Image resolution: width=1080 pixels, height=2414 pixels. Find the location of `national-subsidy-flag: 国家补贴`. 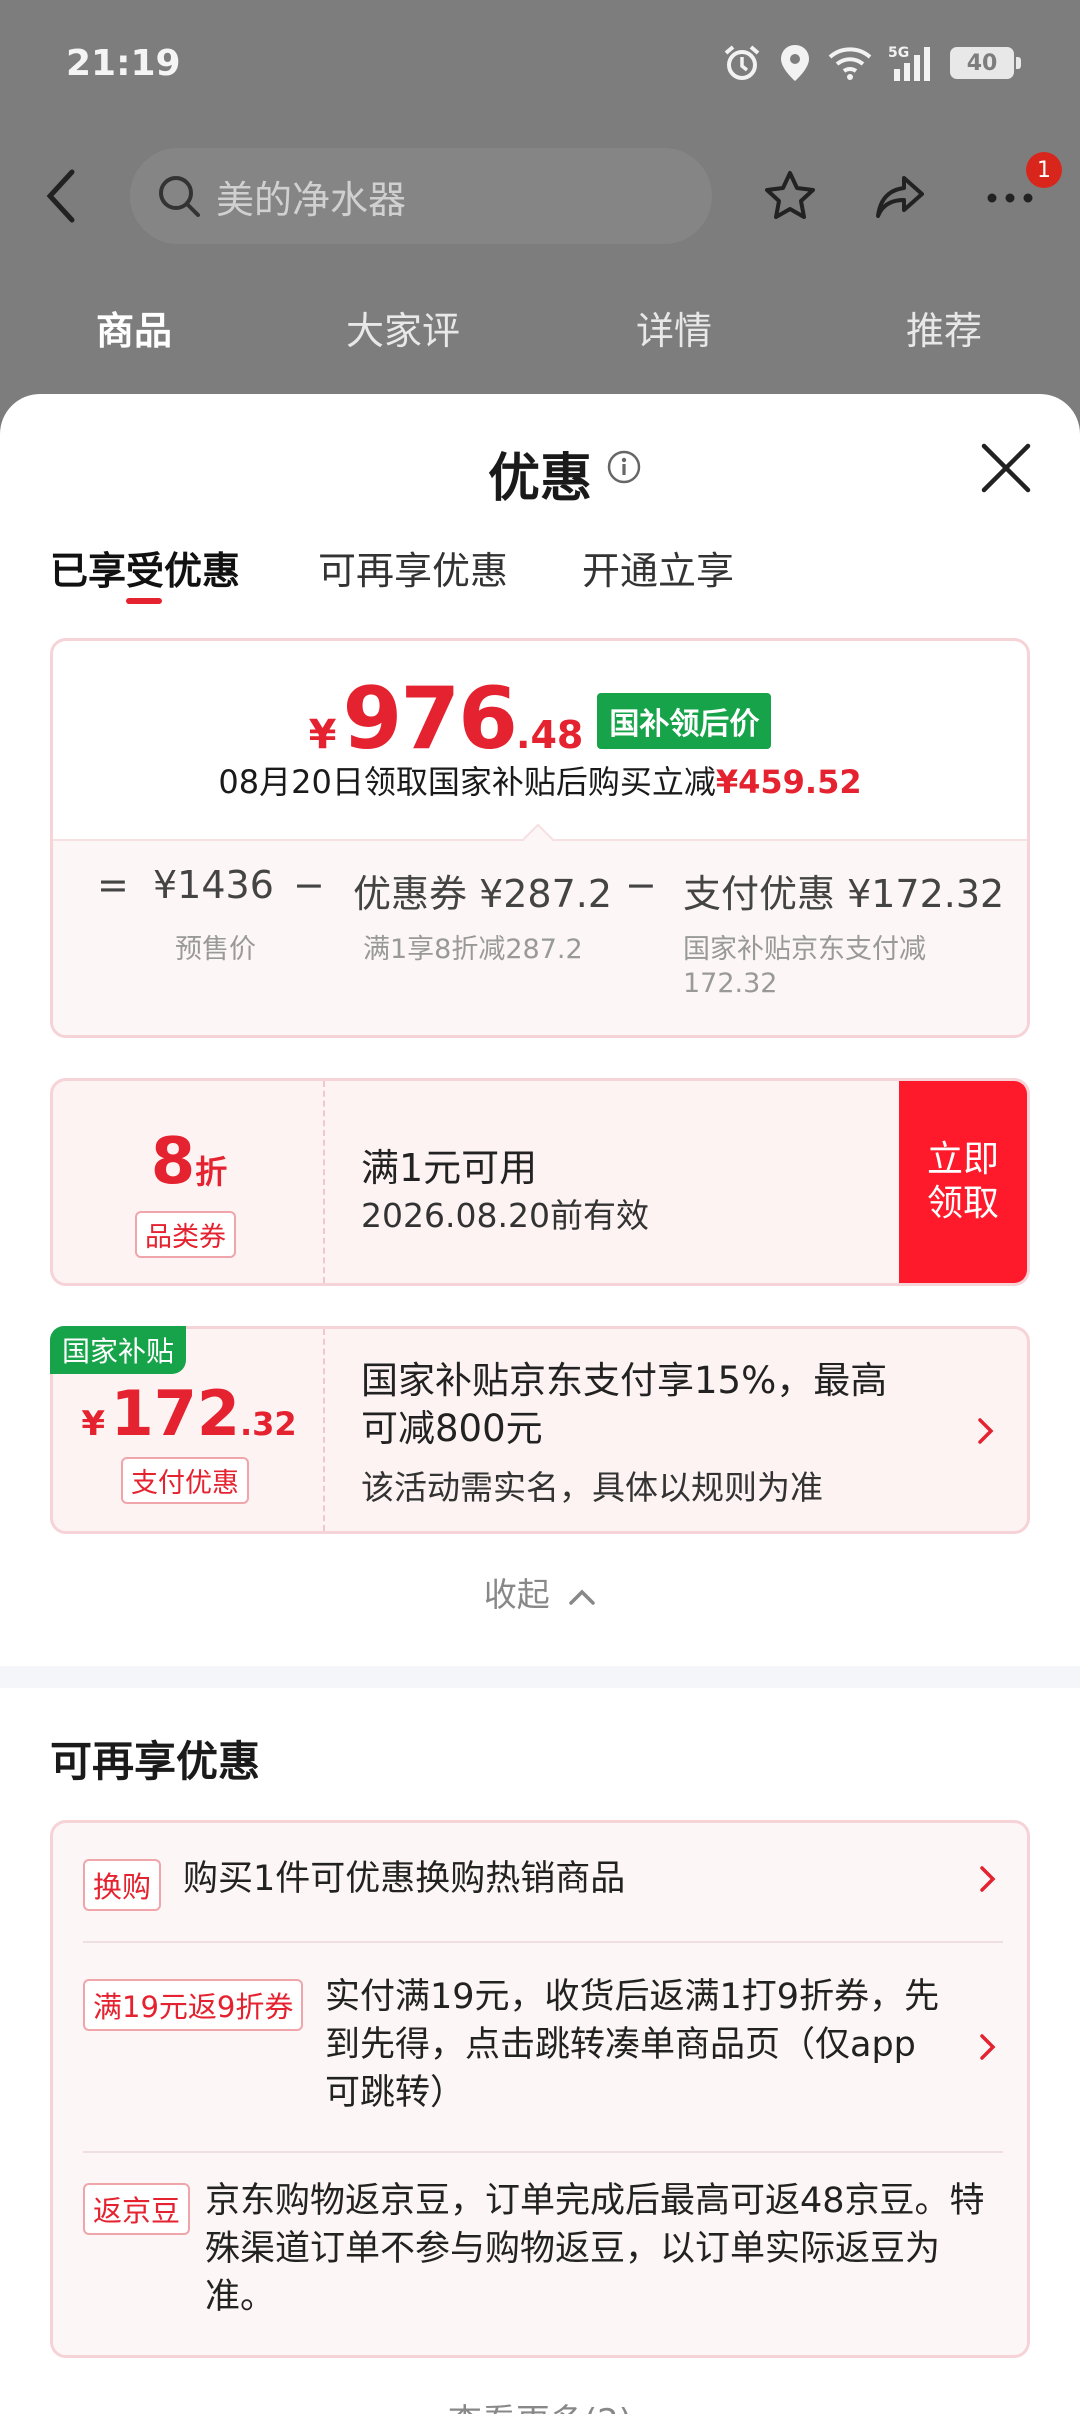

national-subsidy-flag: 国家补贴 is located at coordinates (118, 1350).